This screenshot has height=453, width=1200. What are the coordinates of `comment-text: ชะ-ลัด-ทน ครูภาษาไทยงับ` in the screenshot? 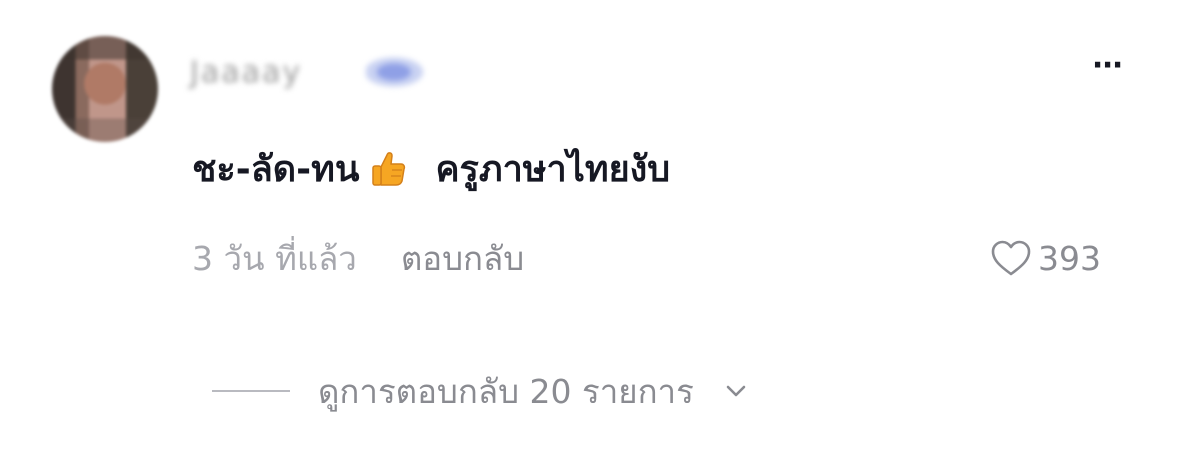 It's located at (431, 168).